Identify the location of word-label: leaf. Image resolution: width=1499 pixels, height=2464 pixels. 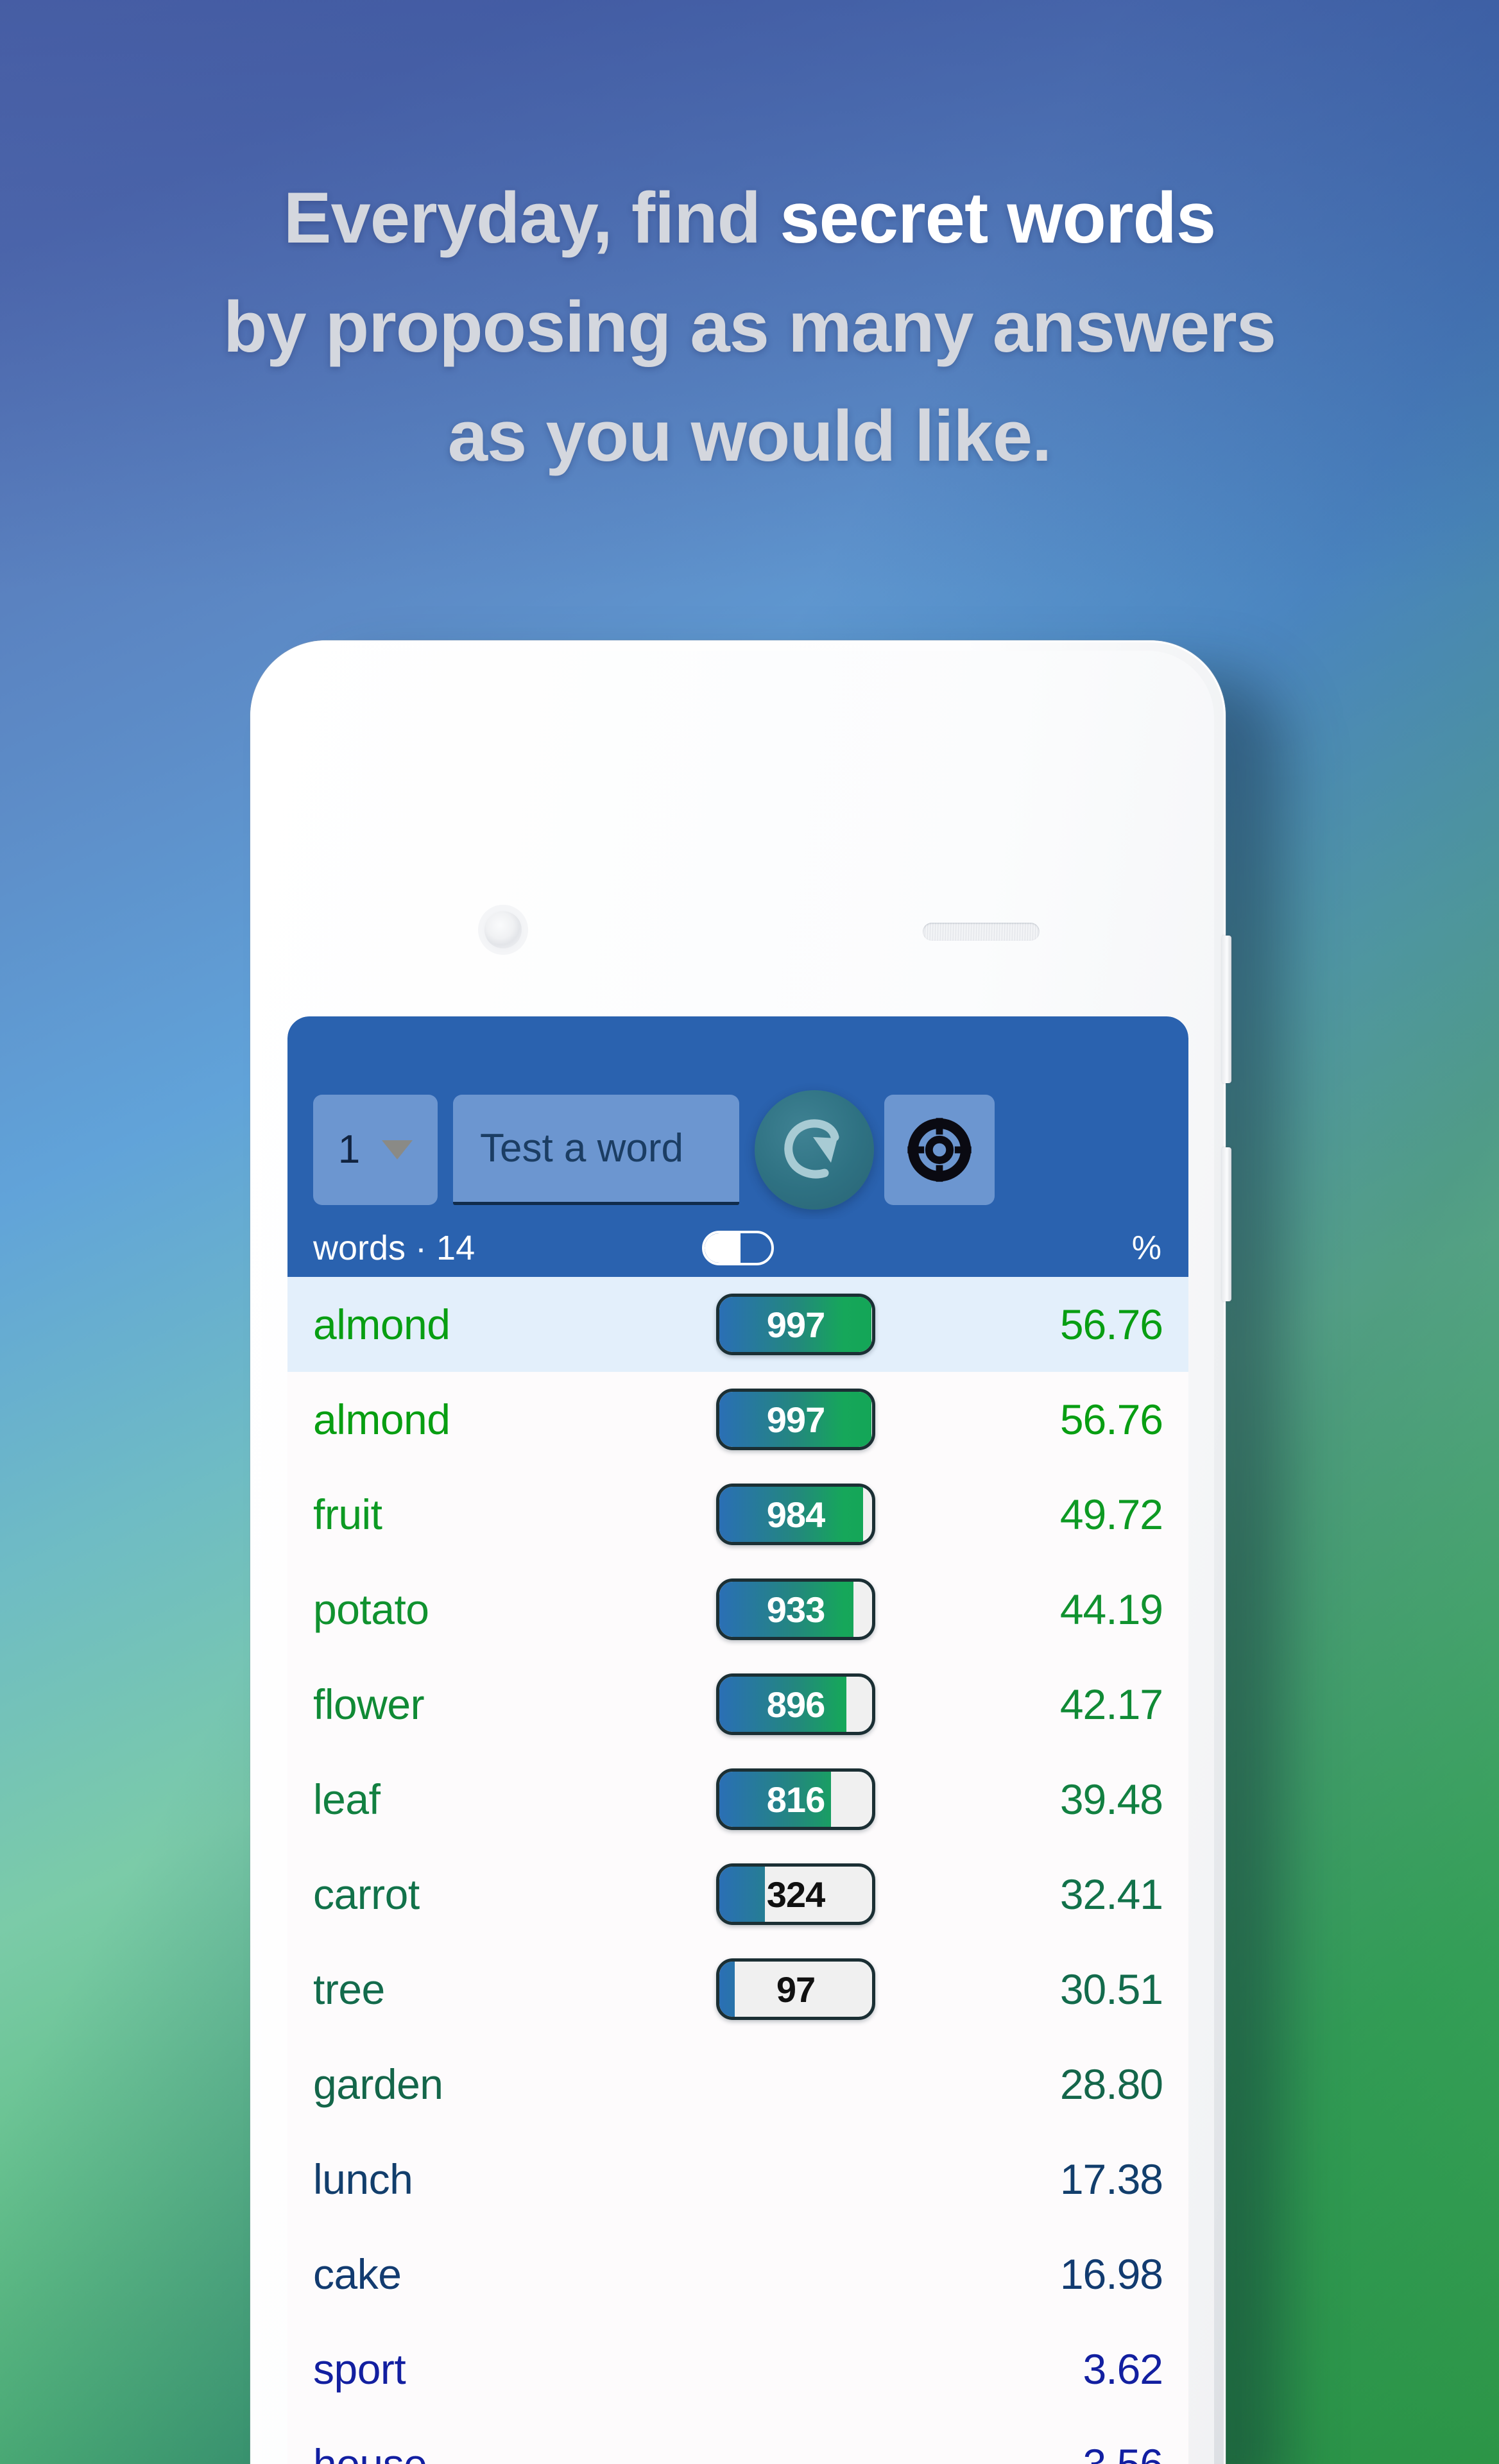
(347, 1799).